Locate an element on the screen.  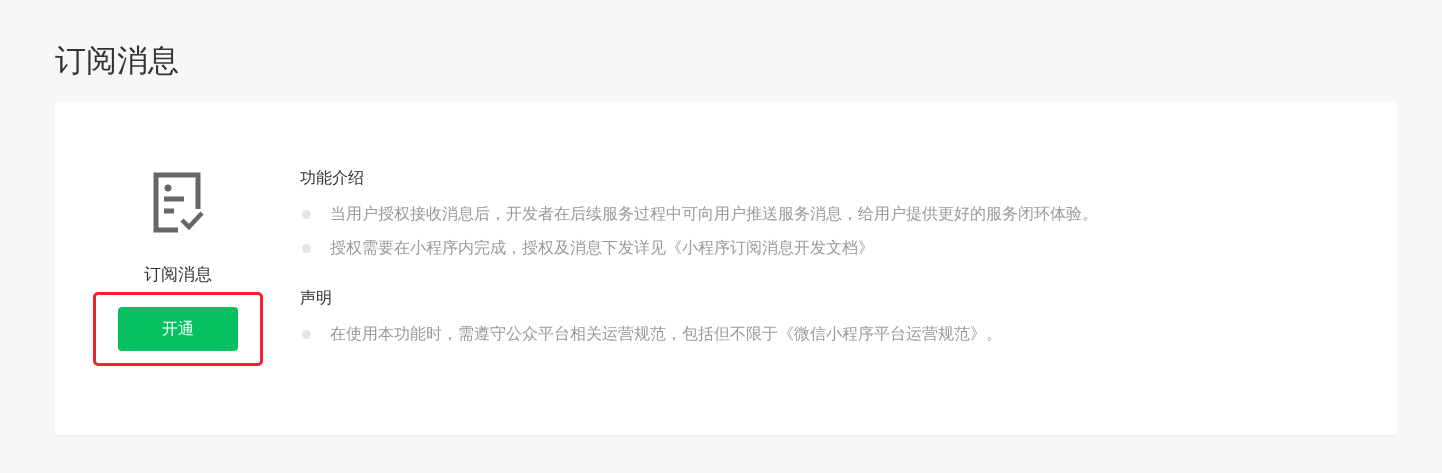
enable-button: 开通 is located at coordinates (178, 329).